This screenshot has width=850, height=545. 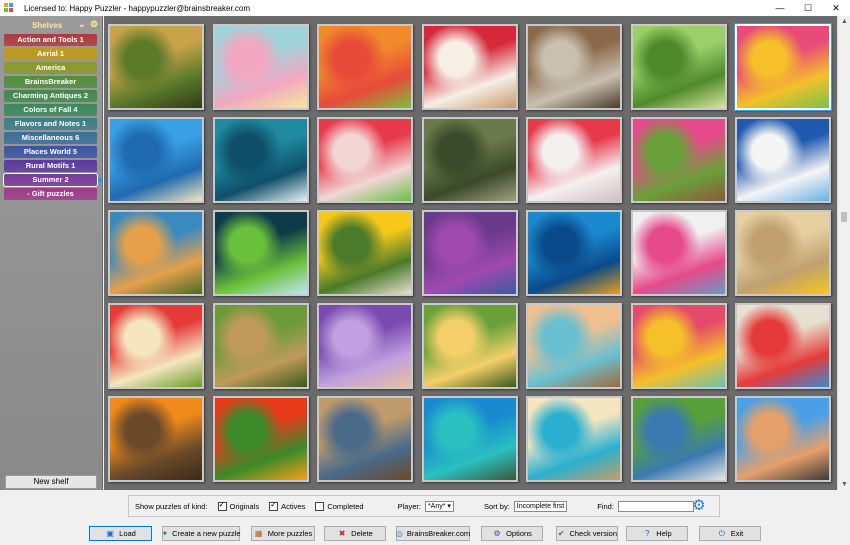 I want to click on scroll-thumb, so click(x=844, y=217).